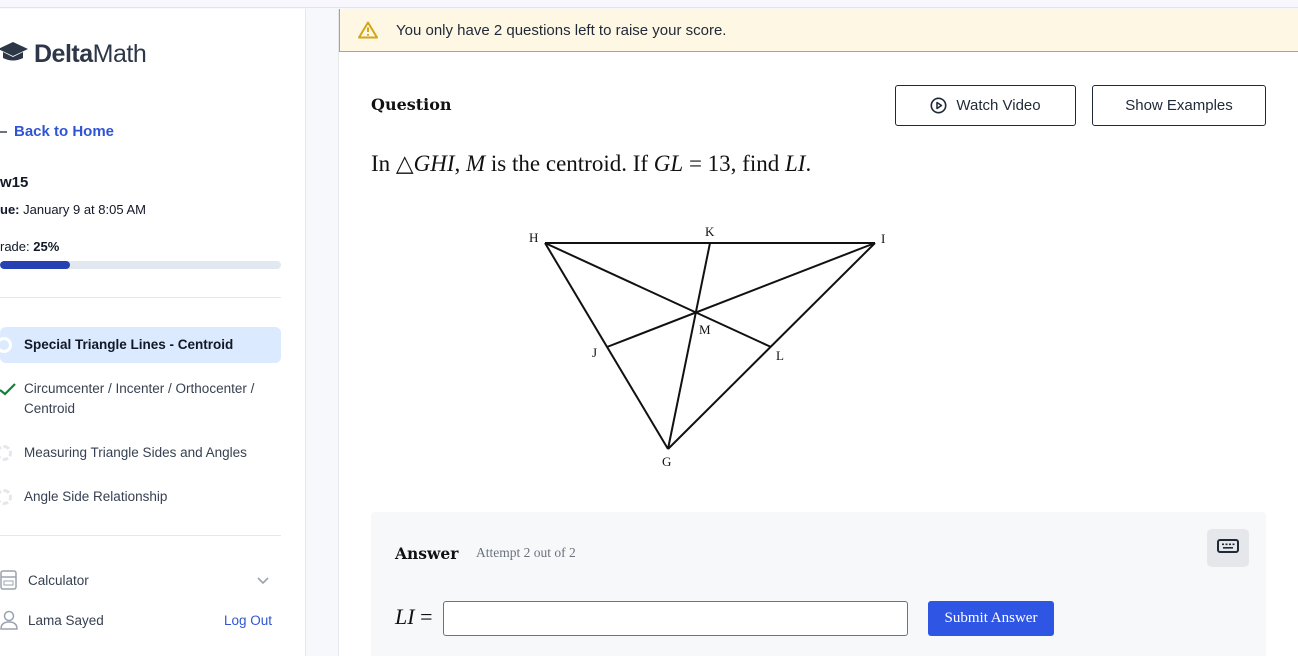 The height and width of the screenshot is (656, 1298). Describe the element at coordinates (248, 620) in the screenshot. I see `logout-link: Log Out` at that location.